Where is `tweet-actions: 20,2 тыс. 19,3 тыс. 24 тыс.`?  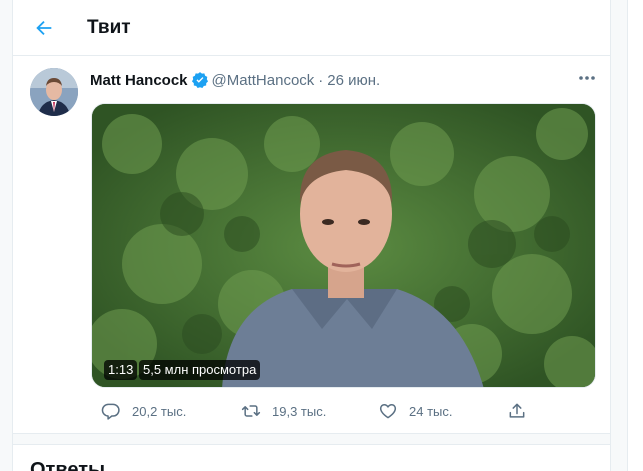 tweet-actions: 20,2 тыс. 19,3 тыс. 24 тыс. is located at coordinates (308, 411).